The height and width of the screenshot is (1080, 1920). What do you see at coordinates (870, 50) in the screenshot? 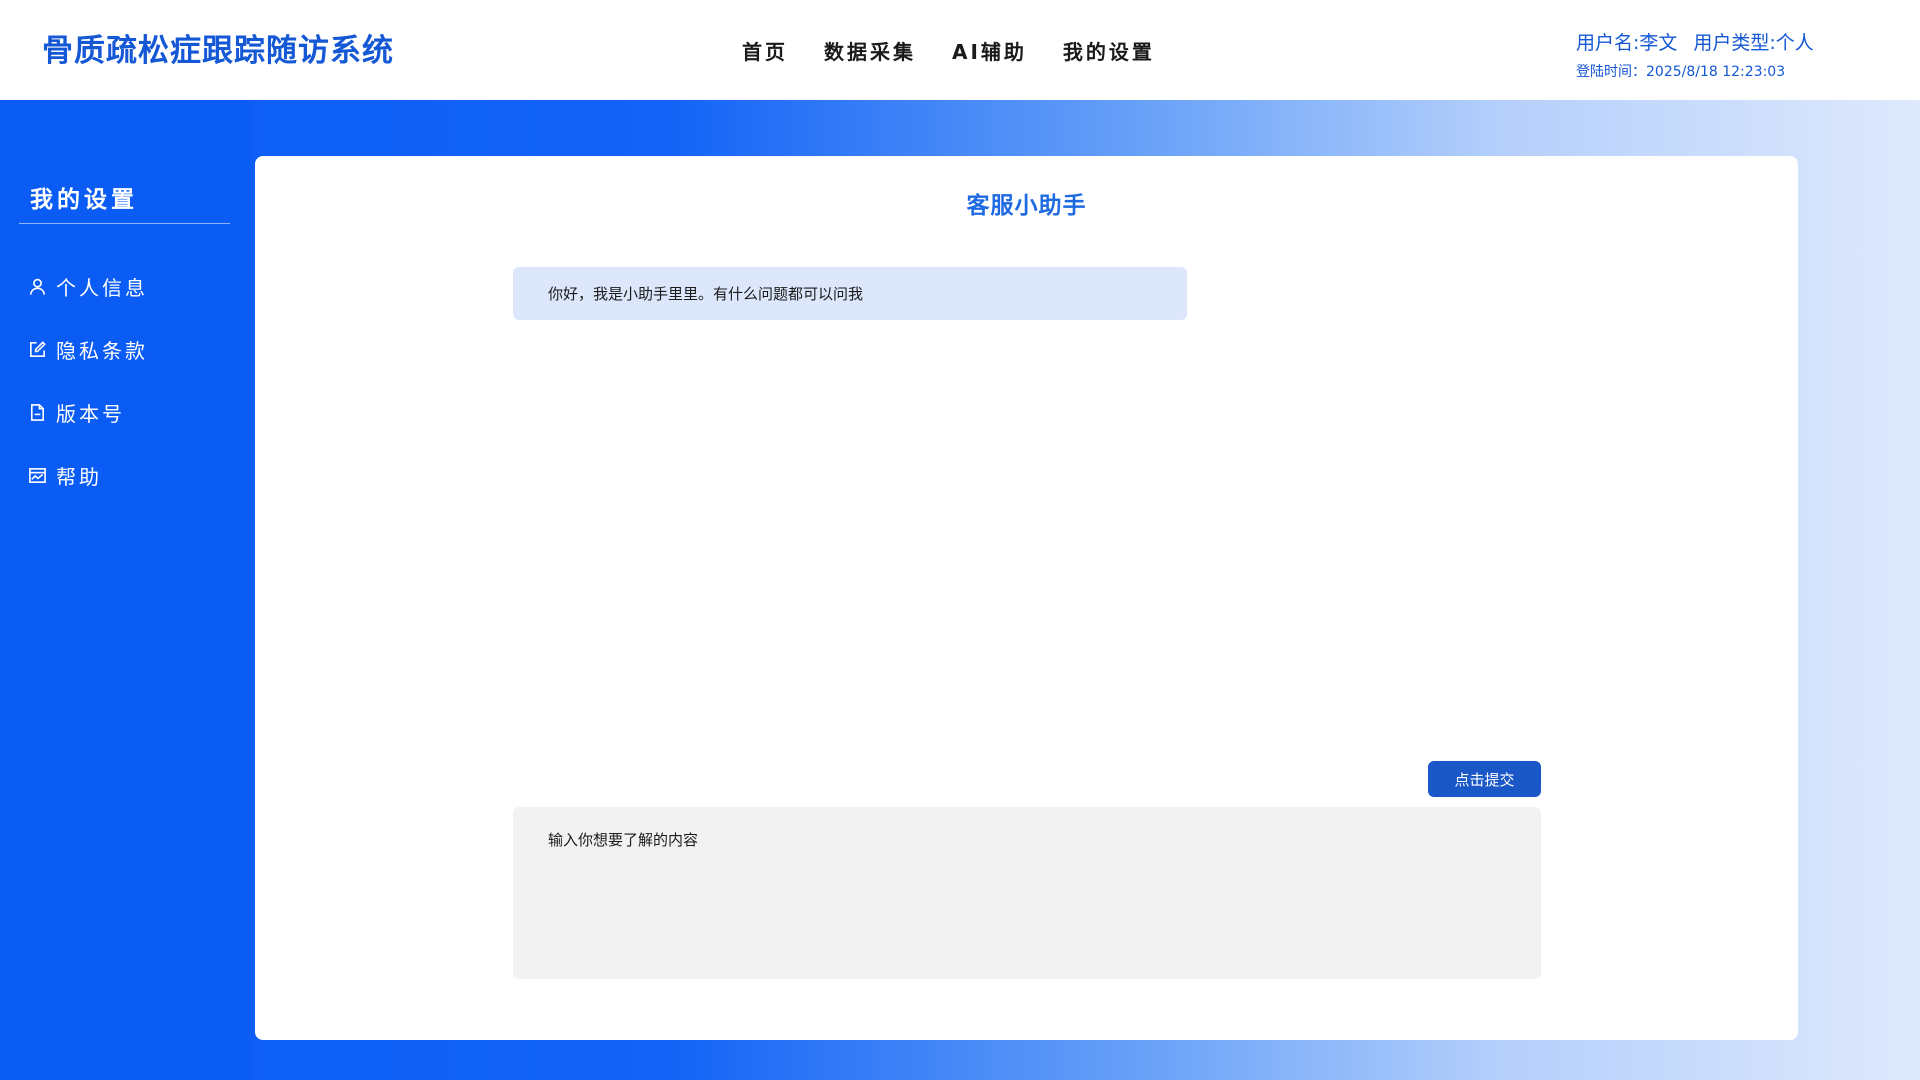
I see `nav-item-data-collection: 数据采集` at bounding box center [870, 50].